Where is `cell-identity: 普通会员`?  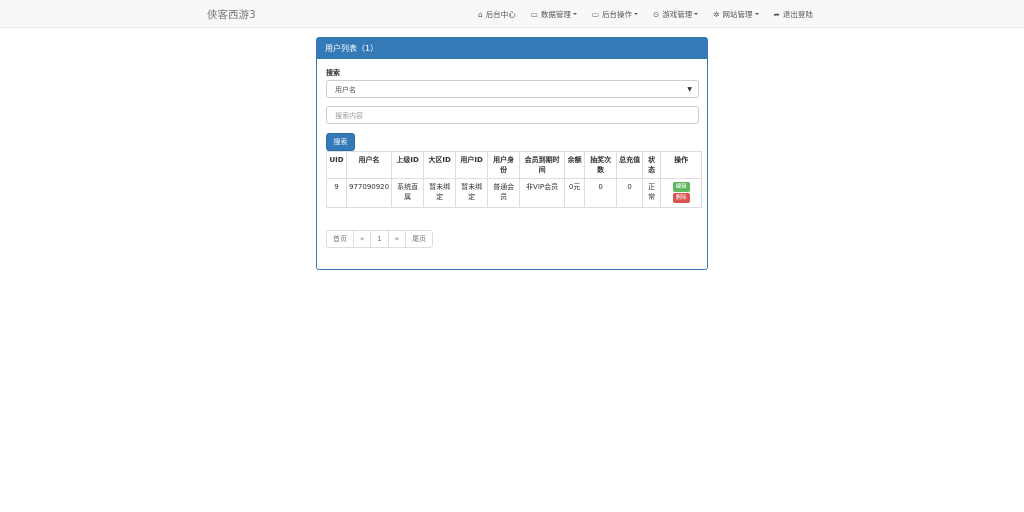 cell-identity: 普通会员 is located at coordinates (504, 193).